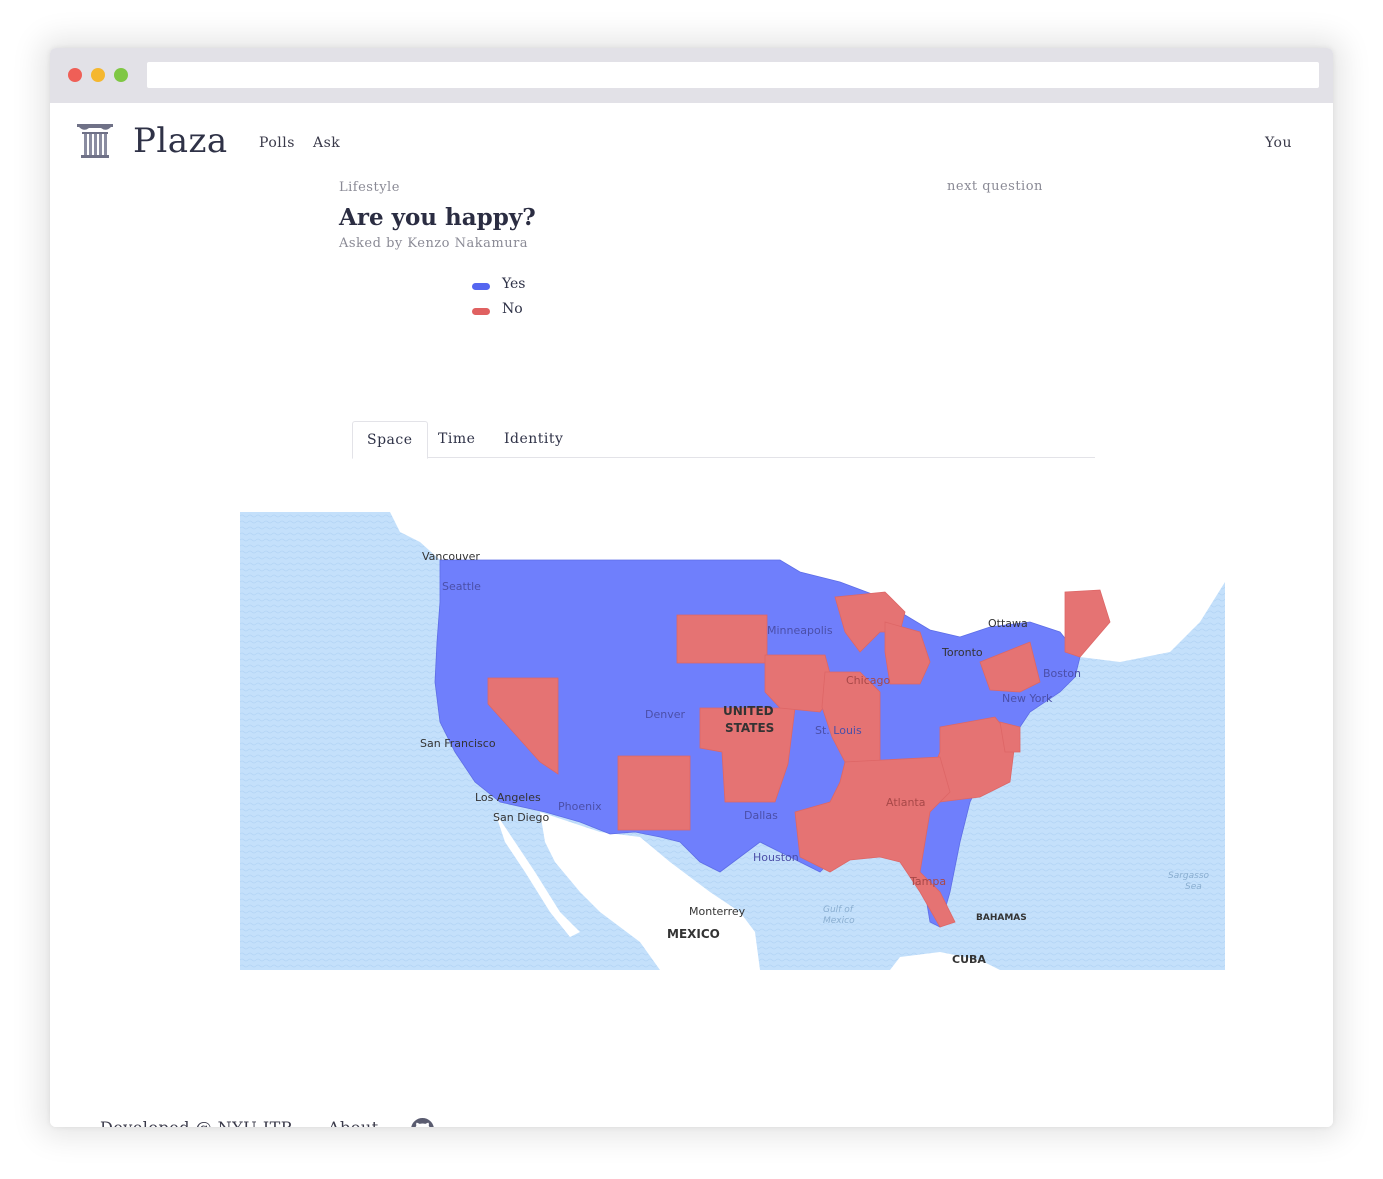  What do you see at coordinates (461, 586) in the screenshot?
I see `map-label-seattle: Seattle` at bounding box center [461, 586].